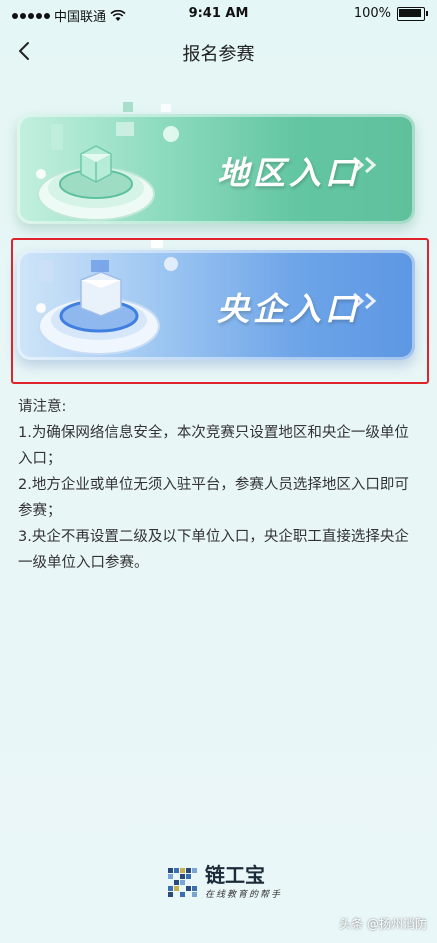 The image size is (437, 943). Describe the element at coordinates (235, 875) in the screenshot. I see `logo-name: 链工宝` at that location.